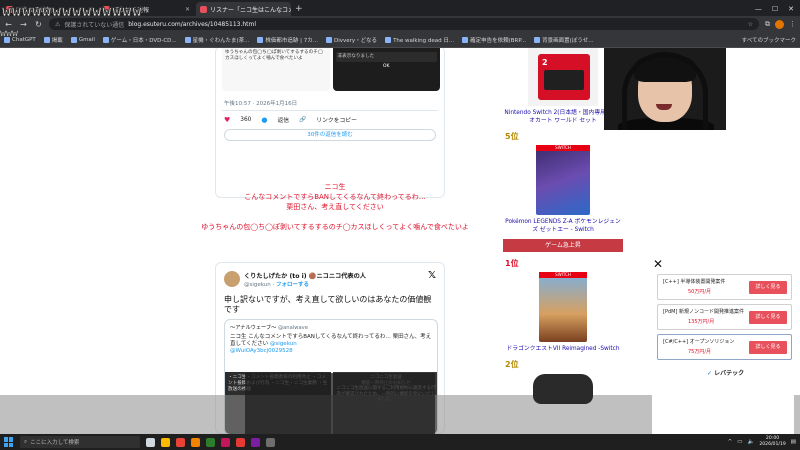 The image size is (800, 450). Describe the element at coordinates (563, 245) in the screenshot. I see `section-header: ゲーム急上昇` at that location.